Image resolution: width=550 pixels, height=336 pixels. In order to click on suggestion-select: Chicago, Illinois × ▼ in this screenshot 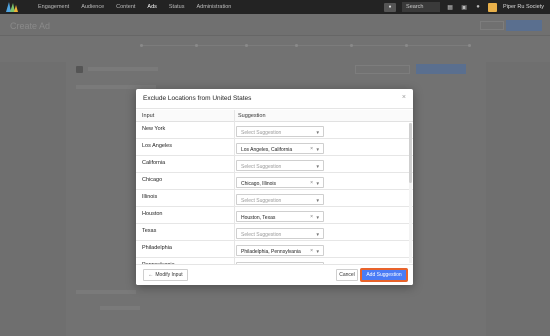, I will do `click(280, 182)`.